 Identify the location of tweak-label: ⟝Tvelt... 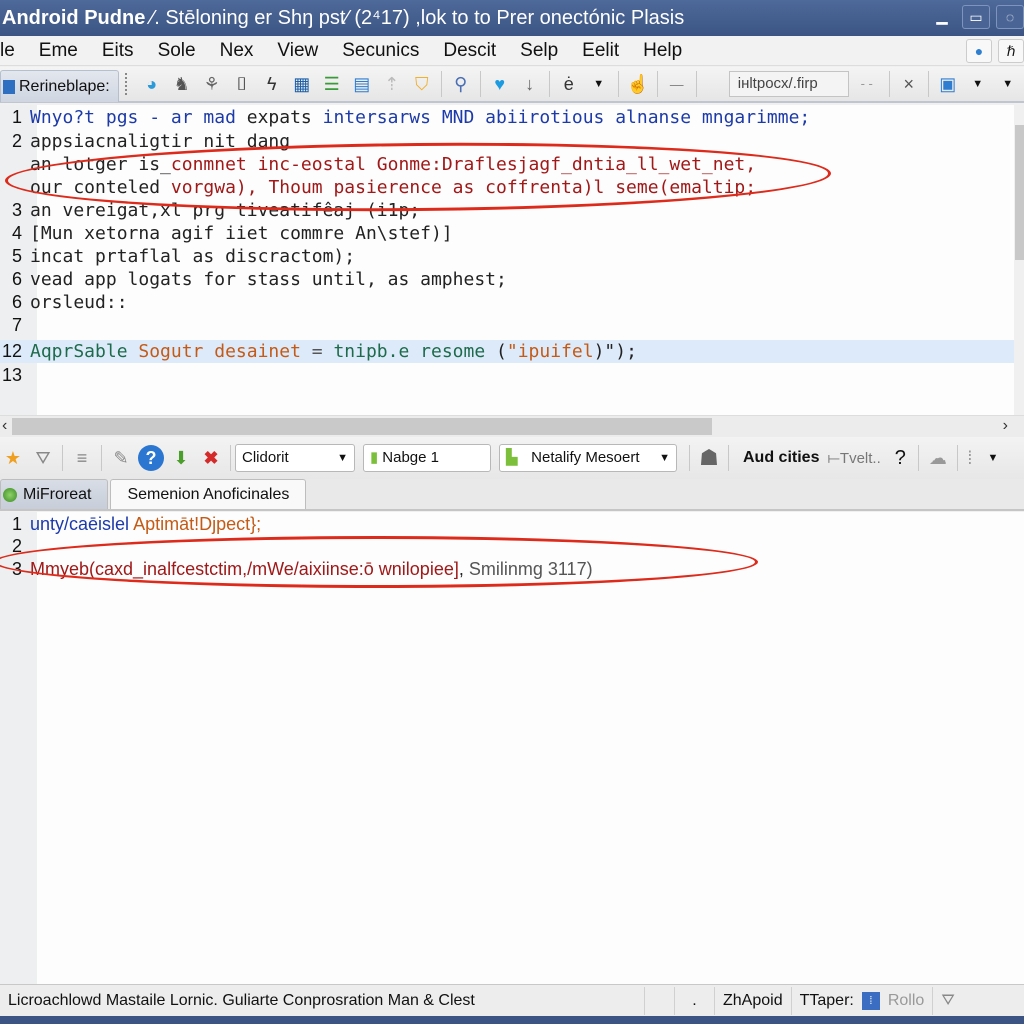
(853, 458).